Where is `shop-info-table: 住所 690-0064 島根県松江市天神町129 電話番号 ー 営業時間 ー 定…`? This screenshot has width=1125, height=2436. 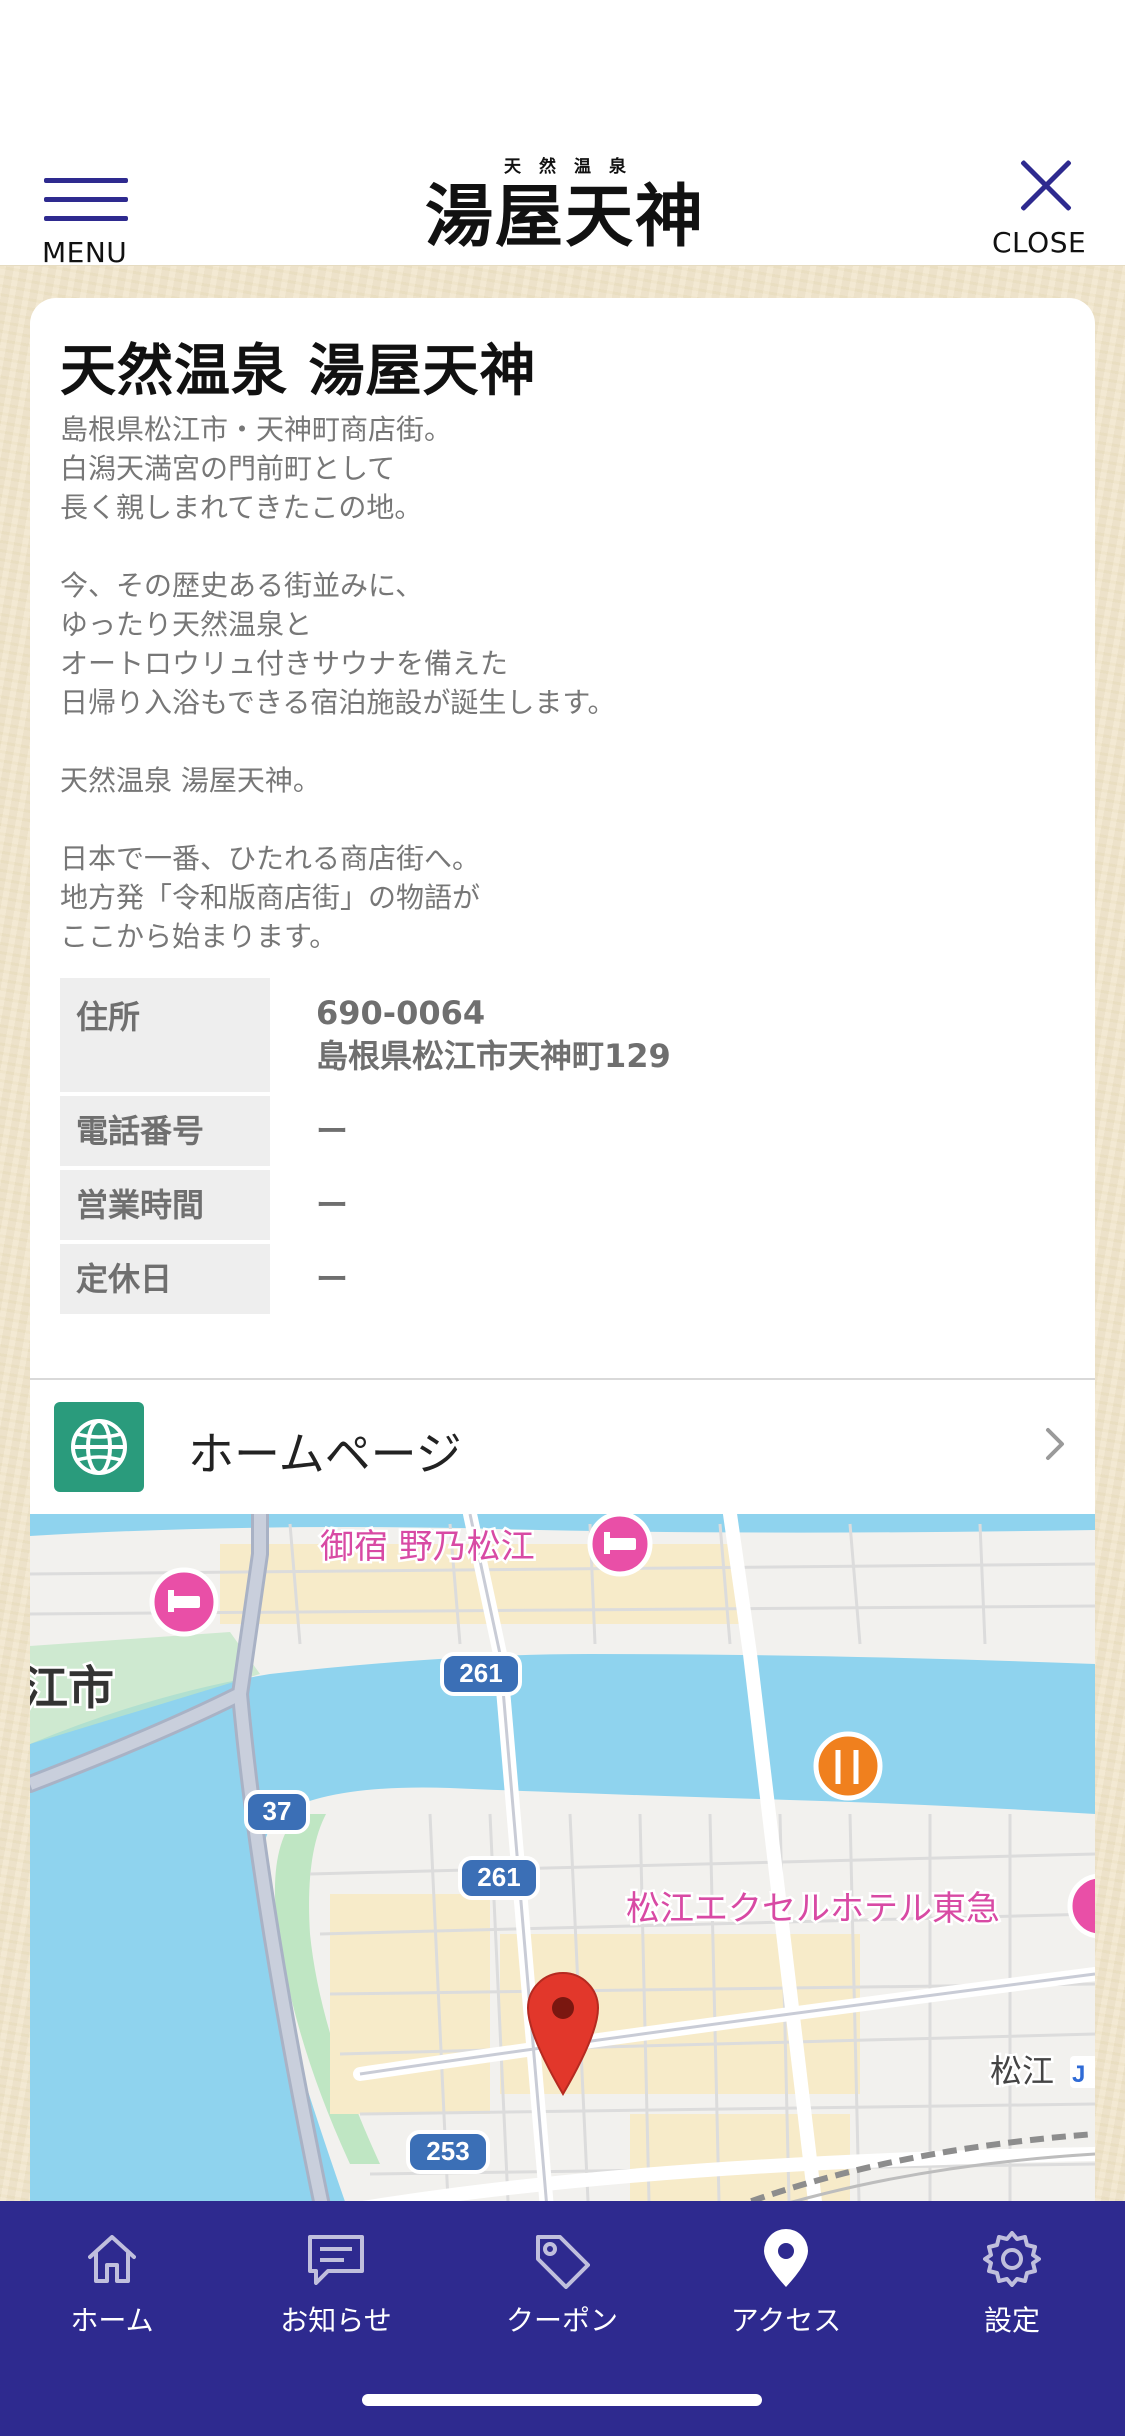
shop-info-table: 住所 690-0064 島根県松江市天神町129 電話番号 ー 営業時間 ー 定… is located at coordinates (560, 1148).